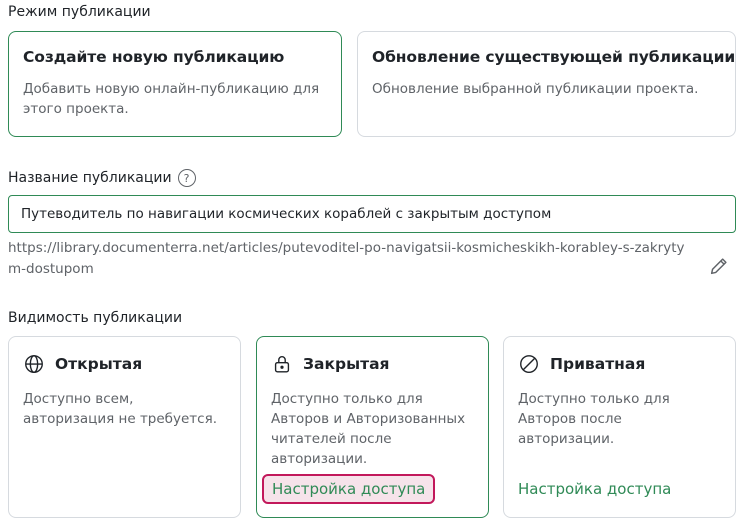 The image size is (748, 529). Describe the element at coordinates (79, 12) in the screenshot. I see `publication-mode-label: Режим публикации` at that location.